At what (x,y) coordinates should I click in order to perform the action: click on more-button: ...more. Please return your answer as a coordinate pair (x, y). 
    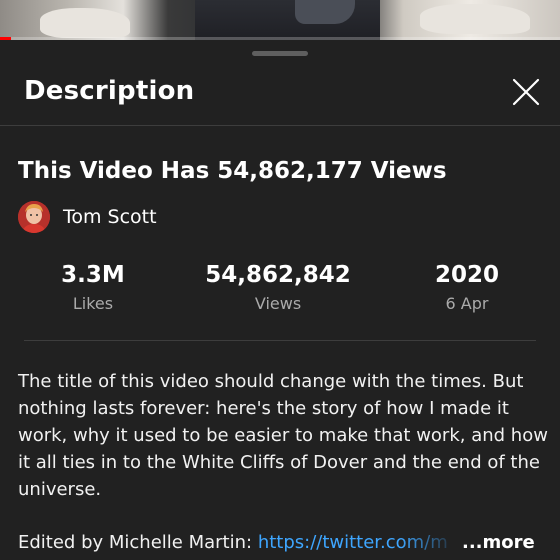
    Looking at the image, I should click on (498, 543).